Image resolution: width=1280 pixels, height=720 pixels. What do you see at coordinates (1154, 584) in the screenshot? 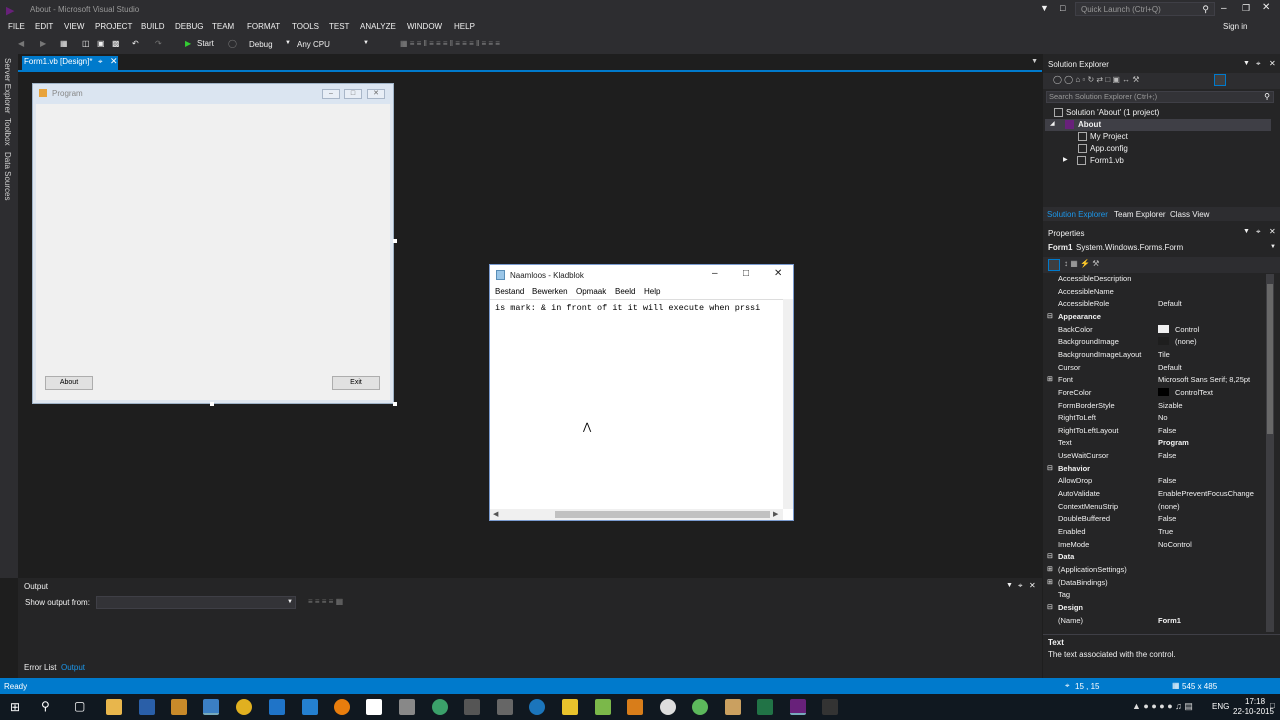
I see `property-row: ⊞ (DataBindings)` at bounding box center [1154, 584].